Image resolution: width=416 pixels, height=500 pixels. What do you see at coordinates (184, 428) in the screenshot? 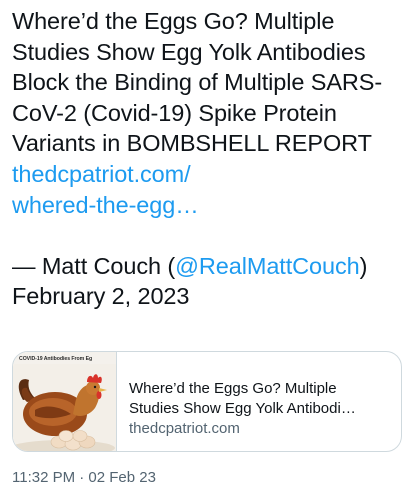
I see `card-domain: thedcpatriot.com` at bounding box center [184, 428].